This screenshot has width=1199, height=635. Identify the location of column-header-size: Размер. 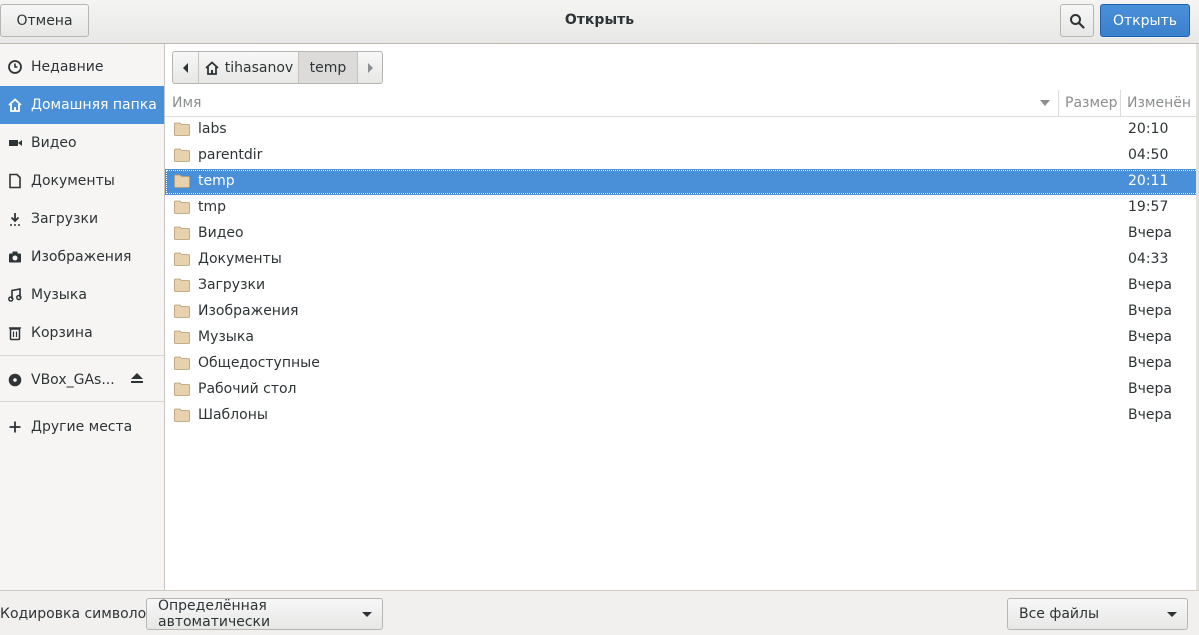
(1091, 103).